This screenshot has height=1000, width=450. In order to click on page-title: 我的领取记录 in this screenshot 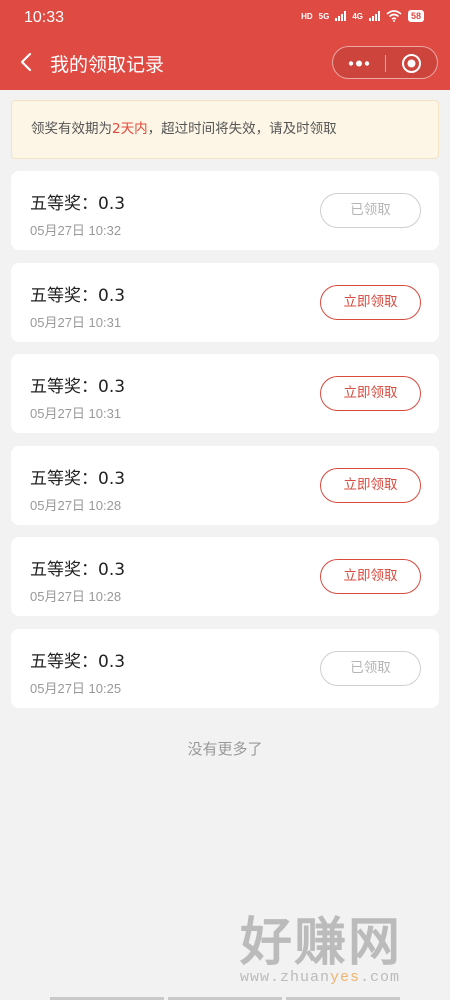, I will do `click(107, 65)`.